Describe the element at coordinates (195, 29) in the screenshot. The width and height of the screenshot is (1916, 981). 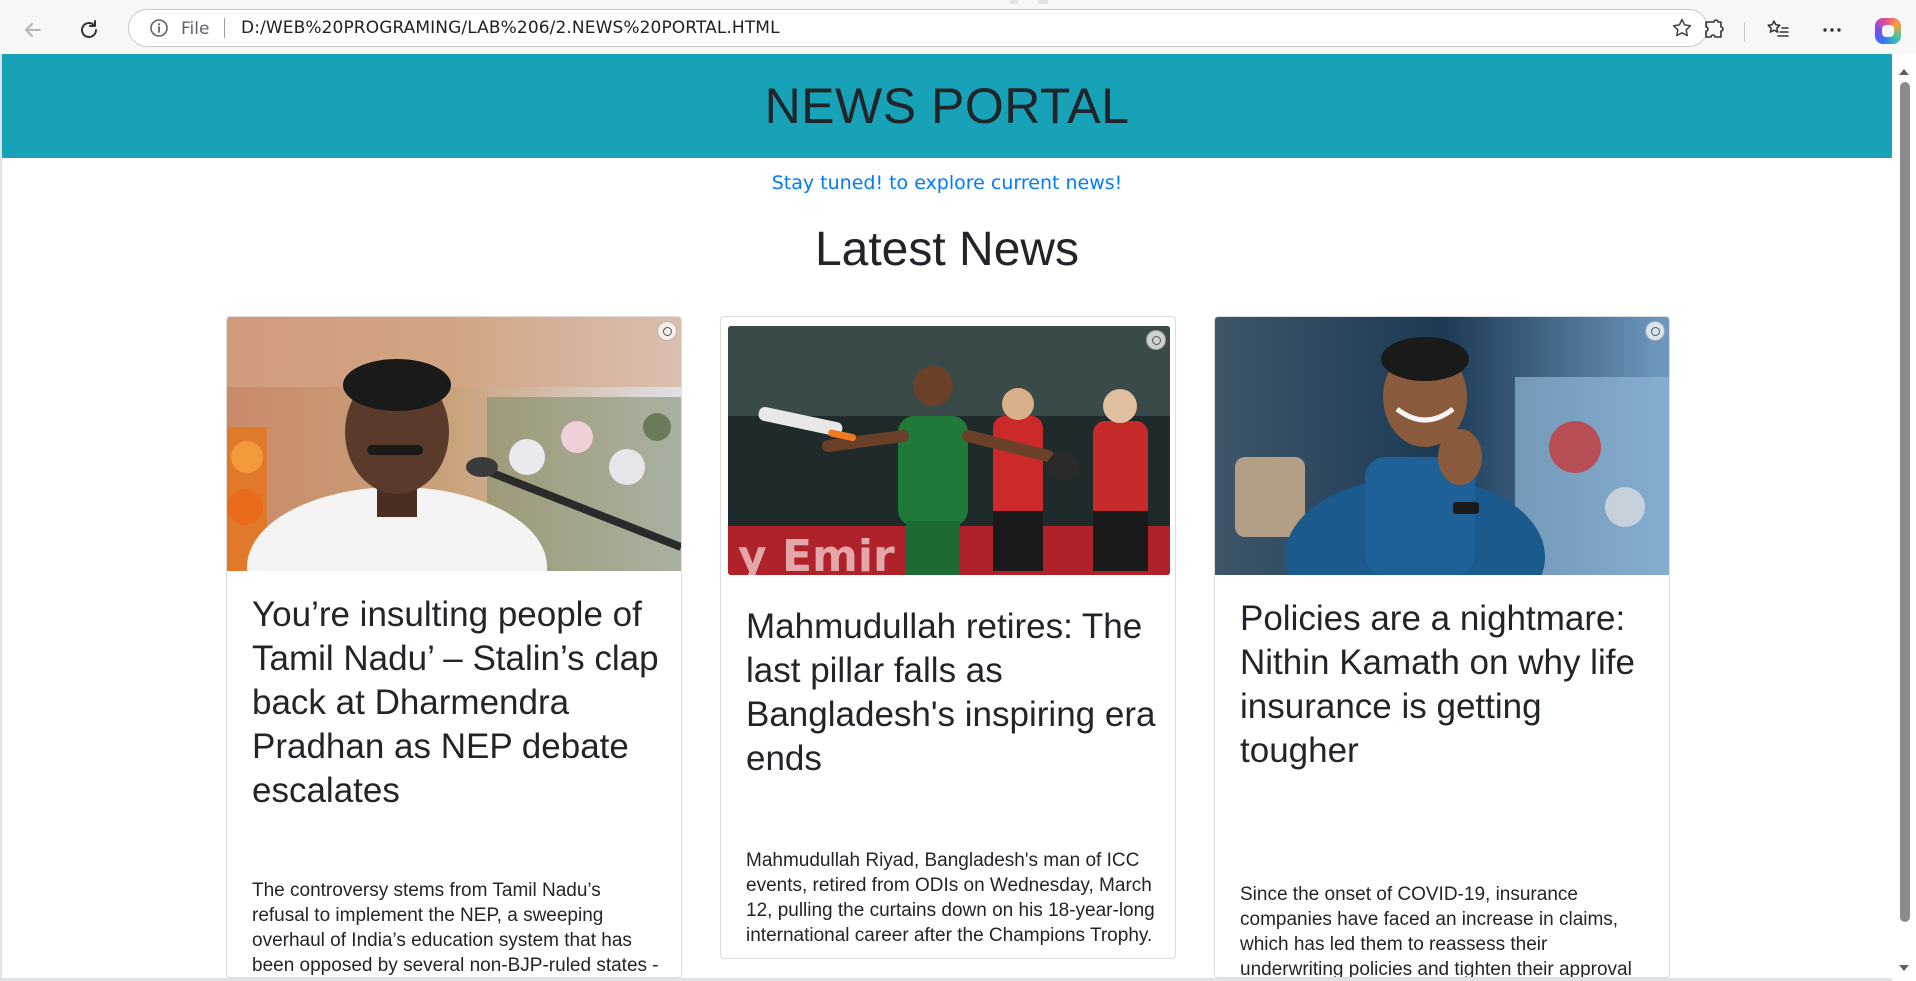
I see `protocol-label: File` at that location.